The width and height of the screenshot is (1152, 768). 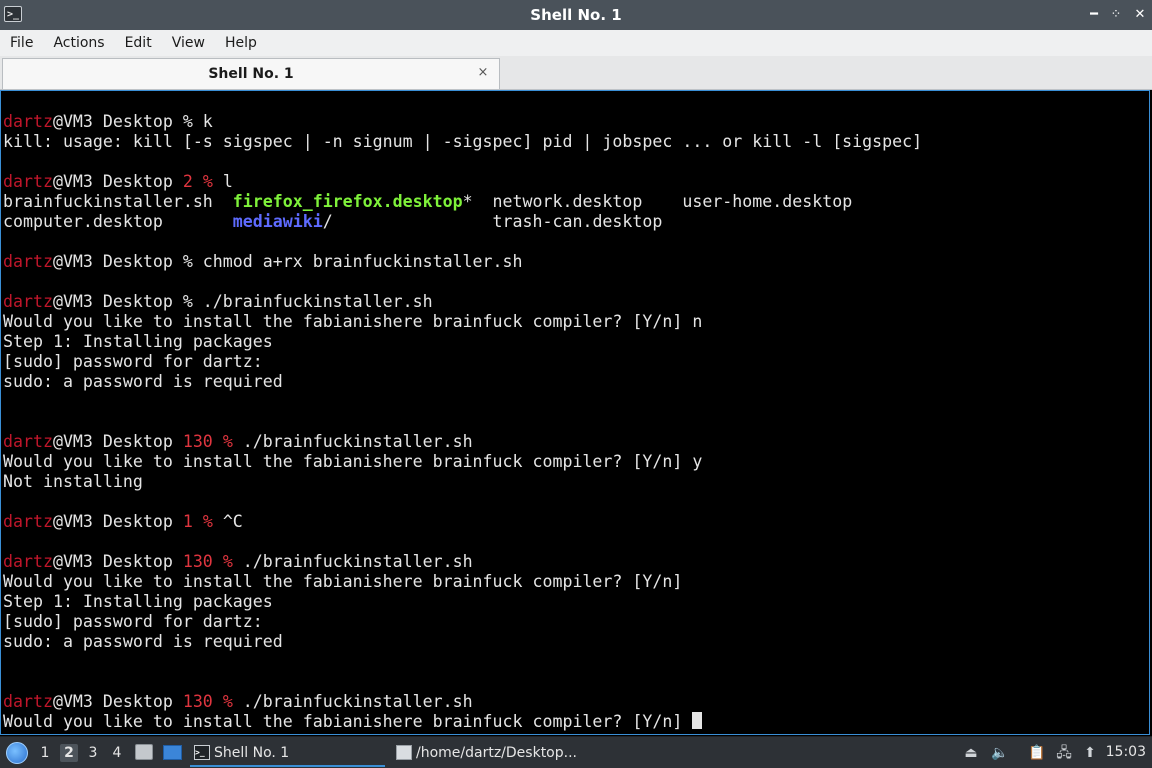 I want to click on window-title: Shell No. 1, so click(x=576, y=15).